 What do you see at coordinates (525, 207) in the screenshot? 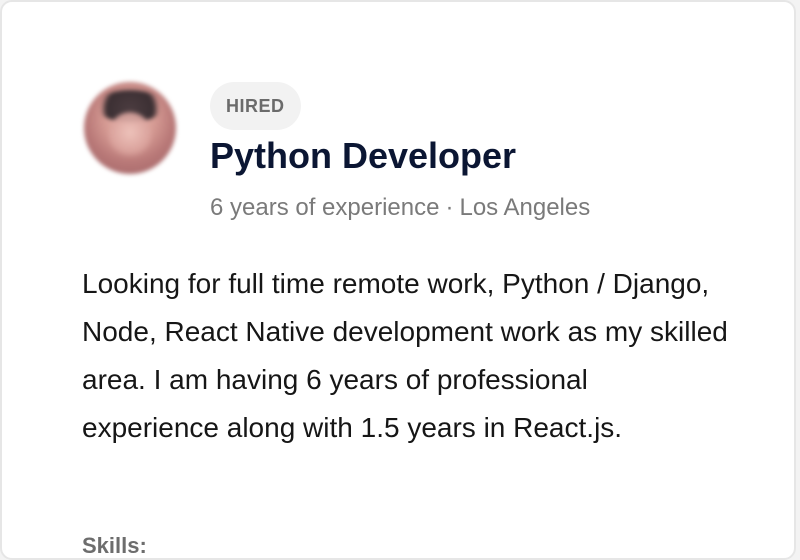
I see `location-text: Los Angeles` at bounding box center [525, 207].